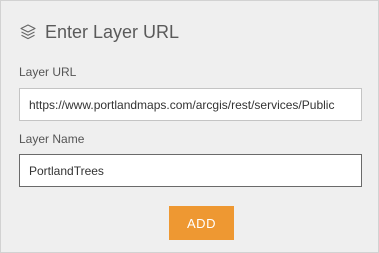  What do you see at coordinates (28, 32) in the screenshot?
I see `layers-icon` at bounding box center [28, 32].